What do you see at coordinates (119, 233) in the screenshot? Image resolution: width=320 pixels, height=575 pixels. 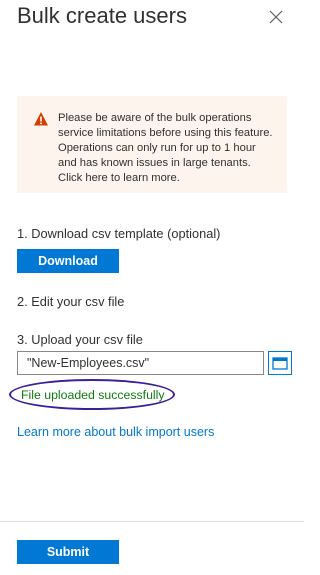 I see `step-download-label: 1. Download csv template (optional)` at bounding box center [119, 233].